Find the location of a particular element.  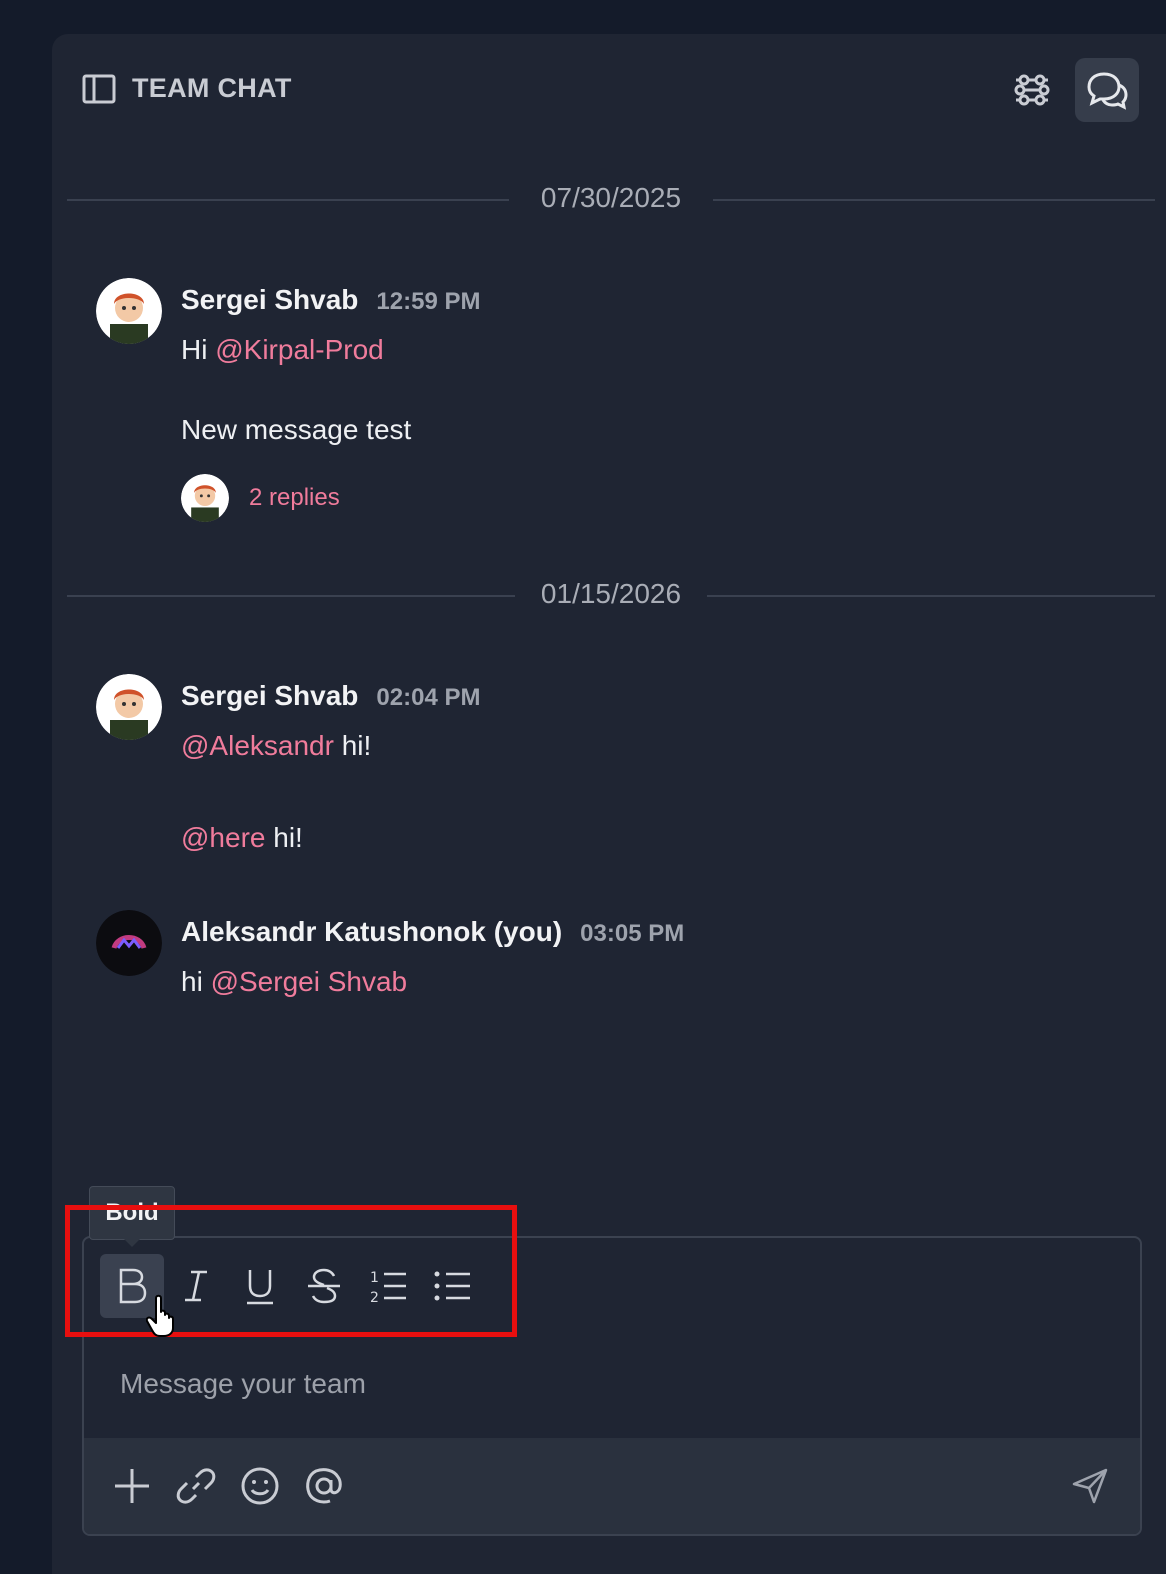

mention-link: @Aleksandr is located at coordinates (257, 745).